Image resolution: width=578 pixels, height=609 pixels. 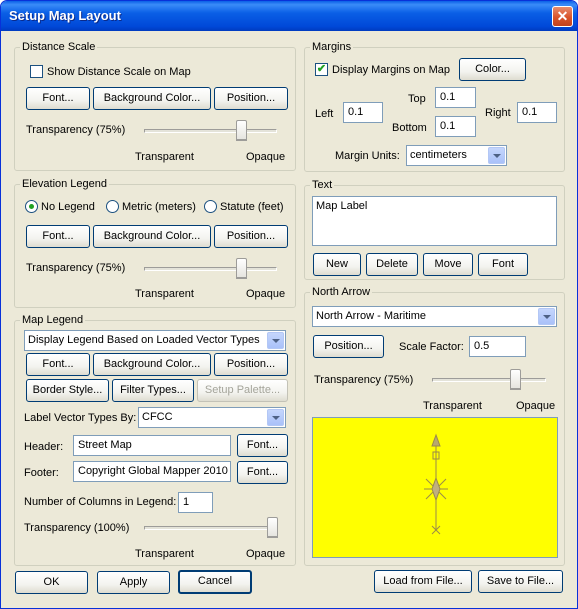 I want to click on scale-factor-input: 0.5, so click(x=497, y=346).